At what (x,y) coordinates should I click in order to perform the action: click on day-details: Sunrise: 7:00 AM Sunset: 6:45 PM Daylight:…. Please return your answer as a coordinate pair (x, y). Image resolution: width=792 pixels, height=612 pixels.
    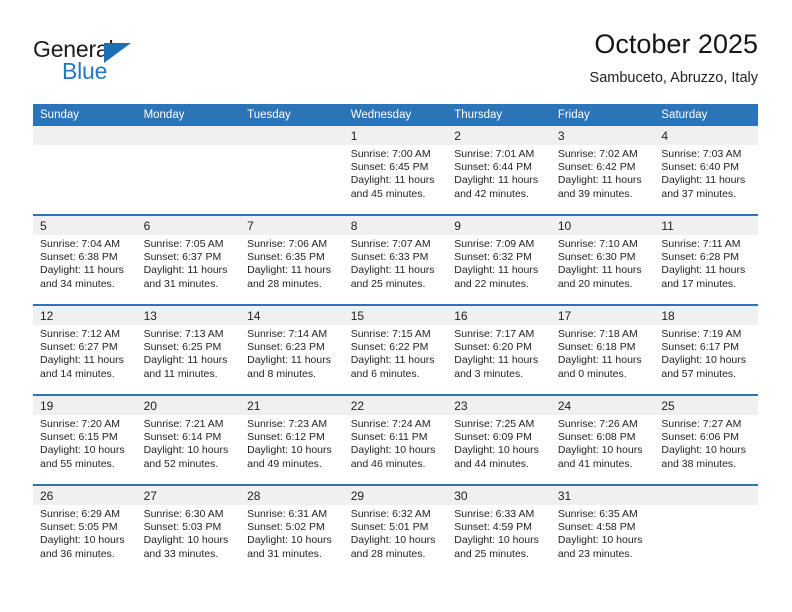
    Looking at the image, I should click on (396, 173).